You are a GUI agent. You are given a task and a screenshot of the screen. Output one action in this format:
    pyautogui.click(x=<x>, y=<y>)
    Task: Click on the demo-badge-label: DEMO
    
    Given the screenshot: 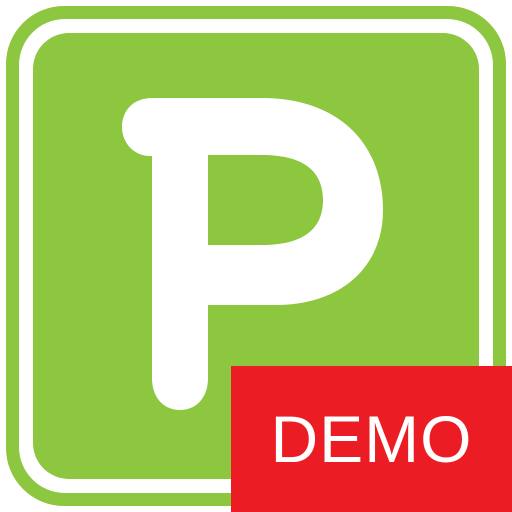 What is the action you would take?
    pyautogui.click(x=371, y=439)
    